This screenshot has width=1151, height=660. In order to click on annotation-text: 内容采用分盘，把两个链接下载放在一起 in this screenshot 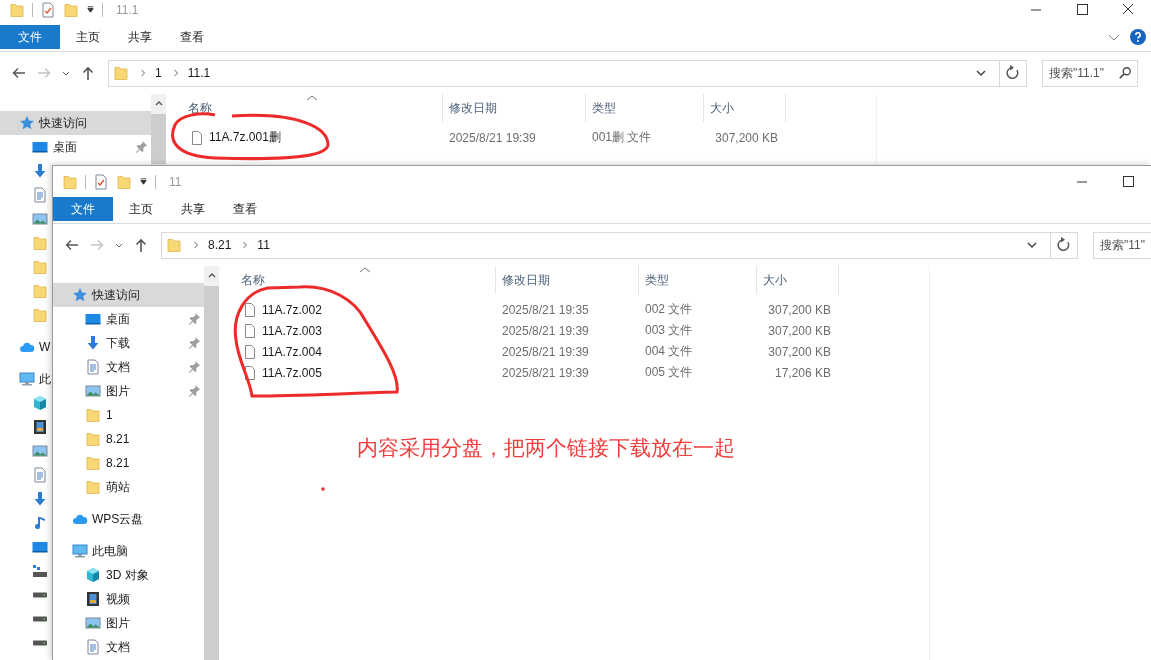, I will do `click(546, 448)`.